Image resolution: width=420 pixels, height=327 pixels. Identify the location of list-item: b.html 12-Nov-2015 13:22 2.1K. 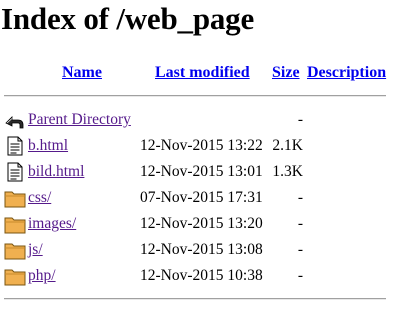
(210, 146).